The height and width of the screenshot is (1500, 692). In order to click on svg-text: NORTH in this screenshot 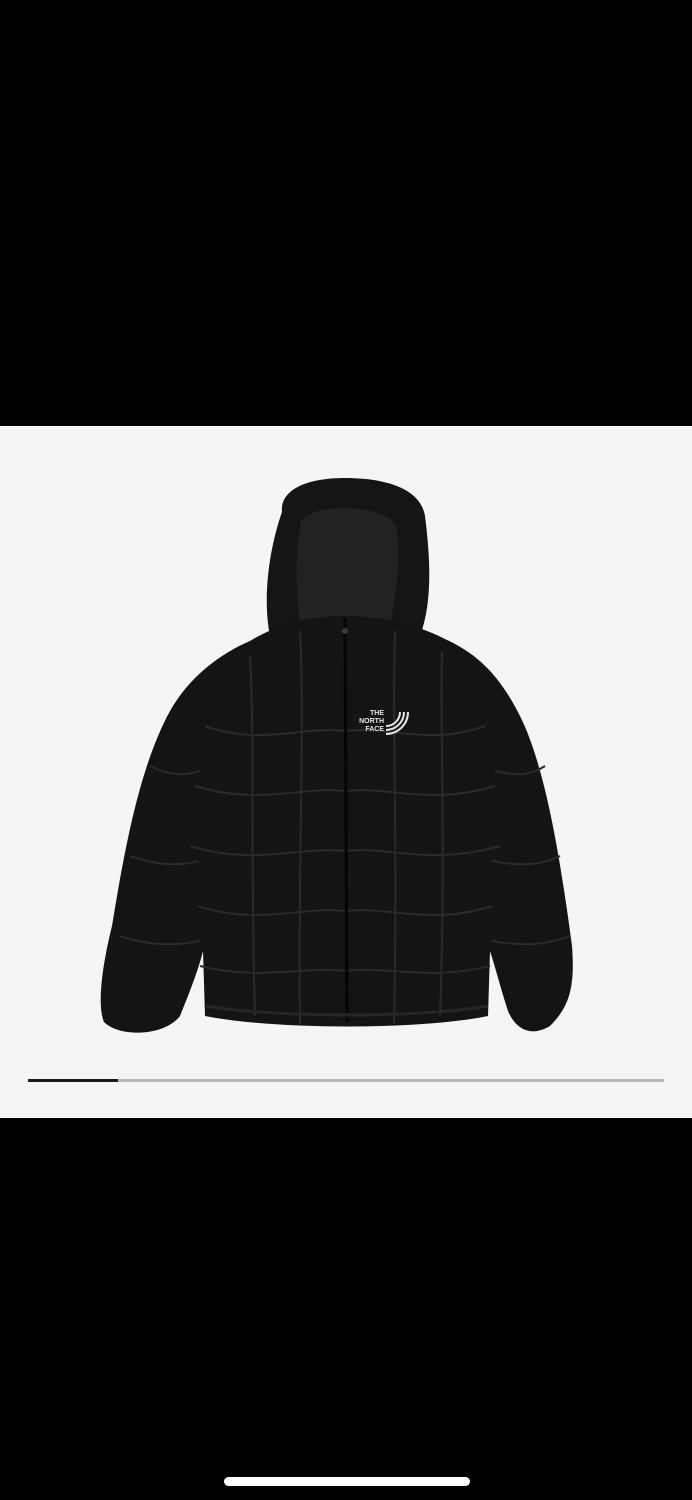, I will do `click(371, 721)`.